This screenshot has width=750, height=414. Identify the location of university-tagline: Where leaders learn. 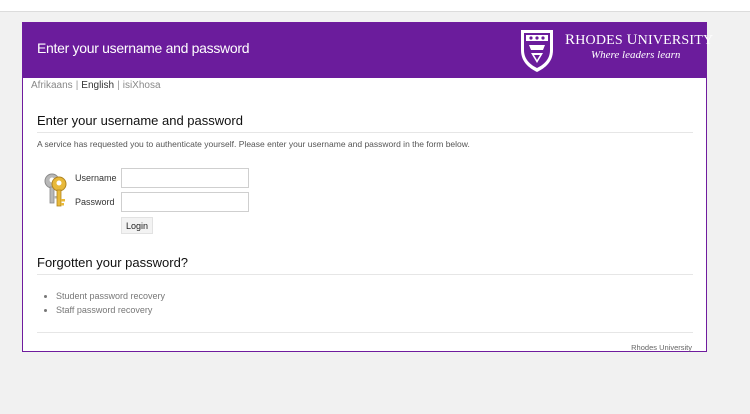
(636, 55).